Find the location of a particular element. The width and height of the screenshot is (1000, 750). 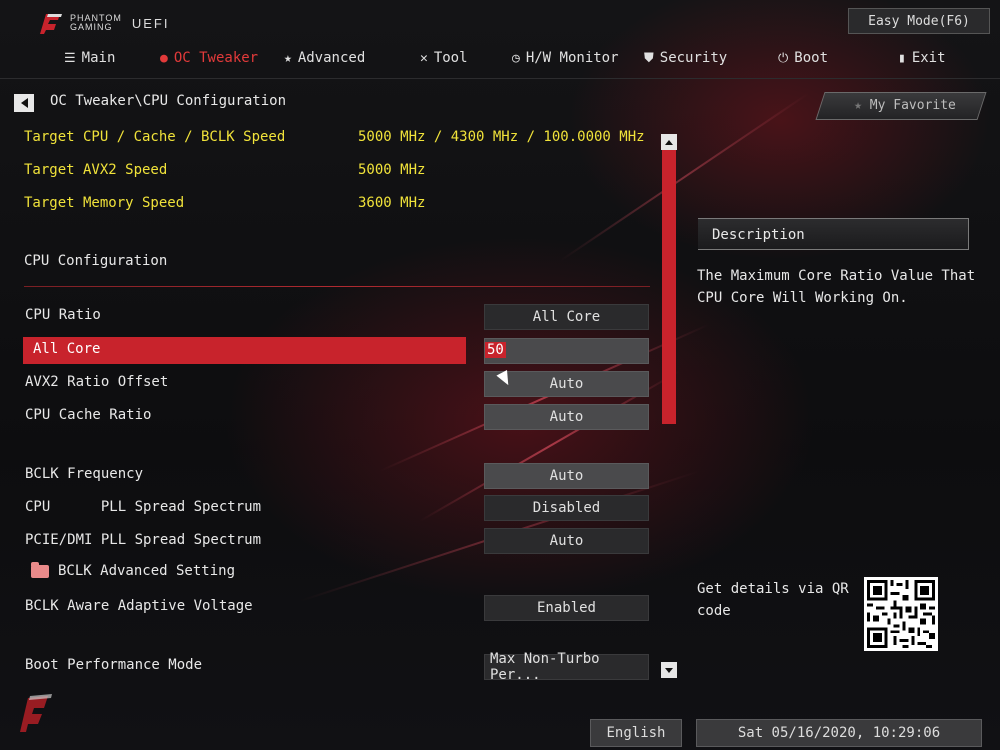

scroll-up-button is located at coordinates (669, 142).